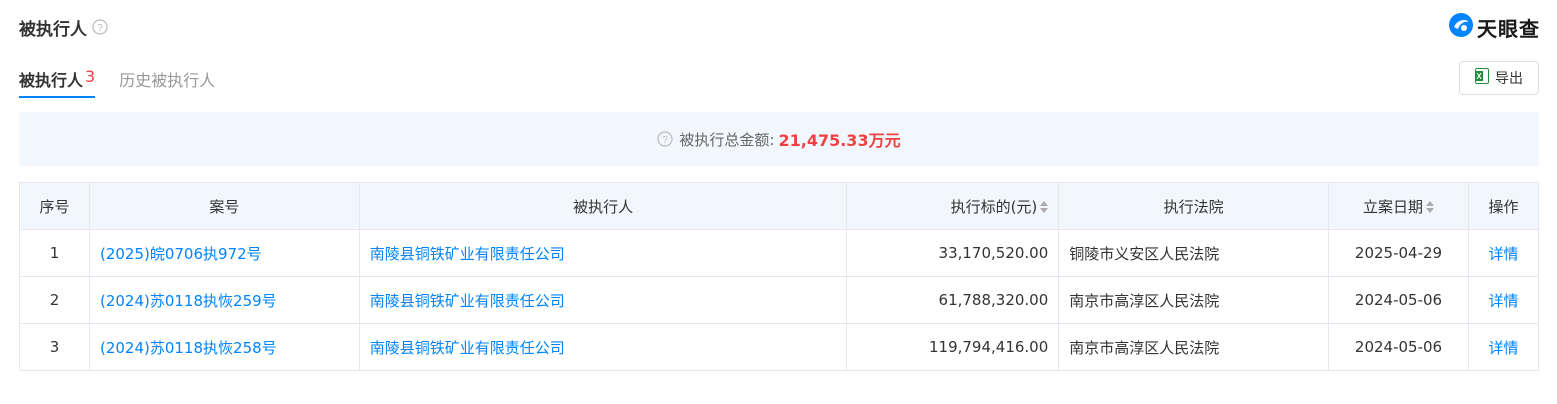 The width and height of the screenshot is (1557, 404). What do you see at coordinates (54, 253) in the screenshot?
I see `cell-index: 1` at bounding box center [54, 253].